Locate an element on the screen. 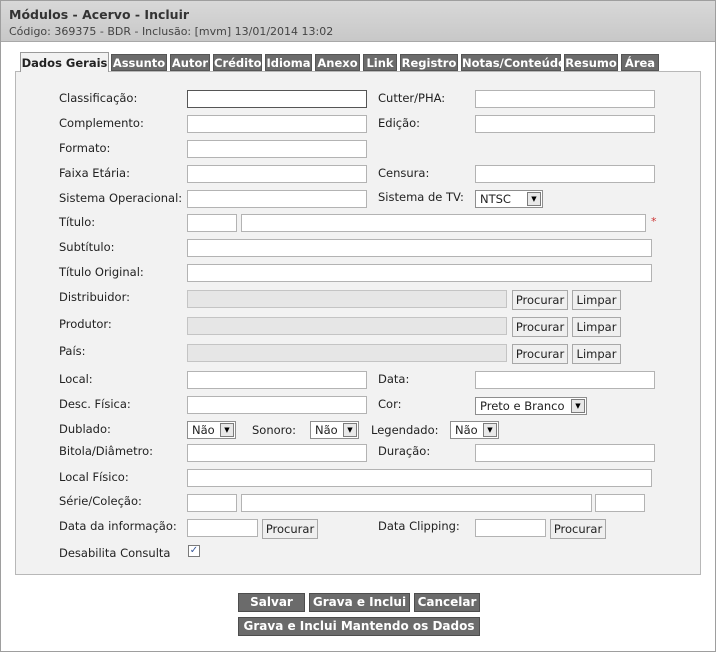 Image resolution: width=716 pixels, height=652 pixels. legendado-value: Não is located at coordinates (466, 430).